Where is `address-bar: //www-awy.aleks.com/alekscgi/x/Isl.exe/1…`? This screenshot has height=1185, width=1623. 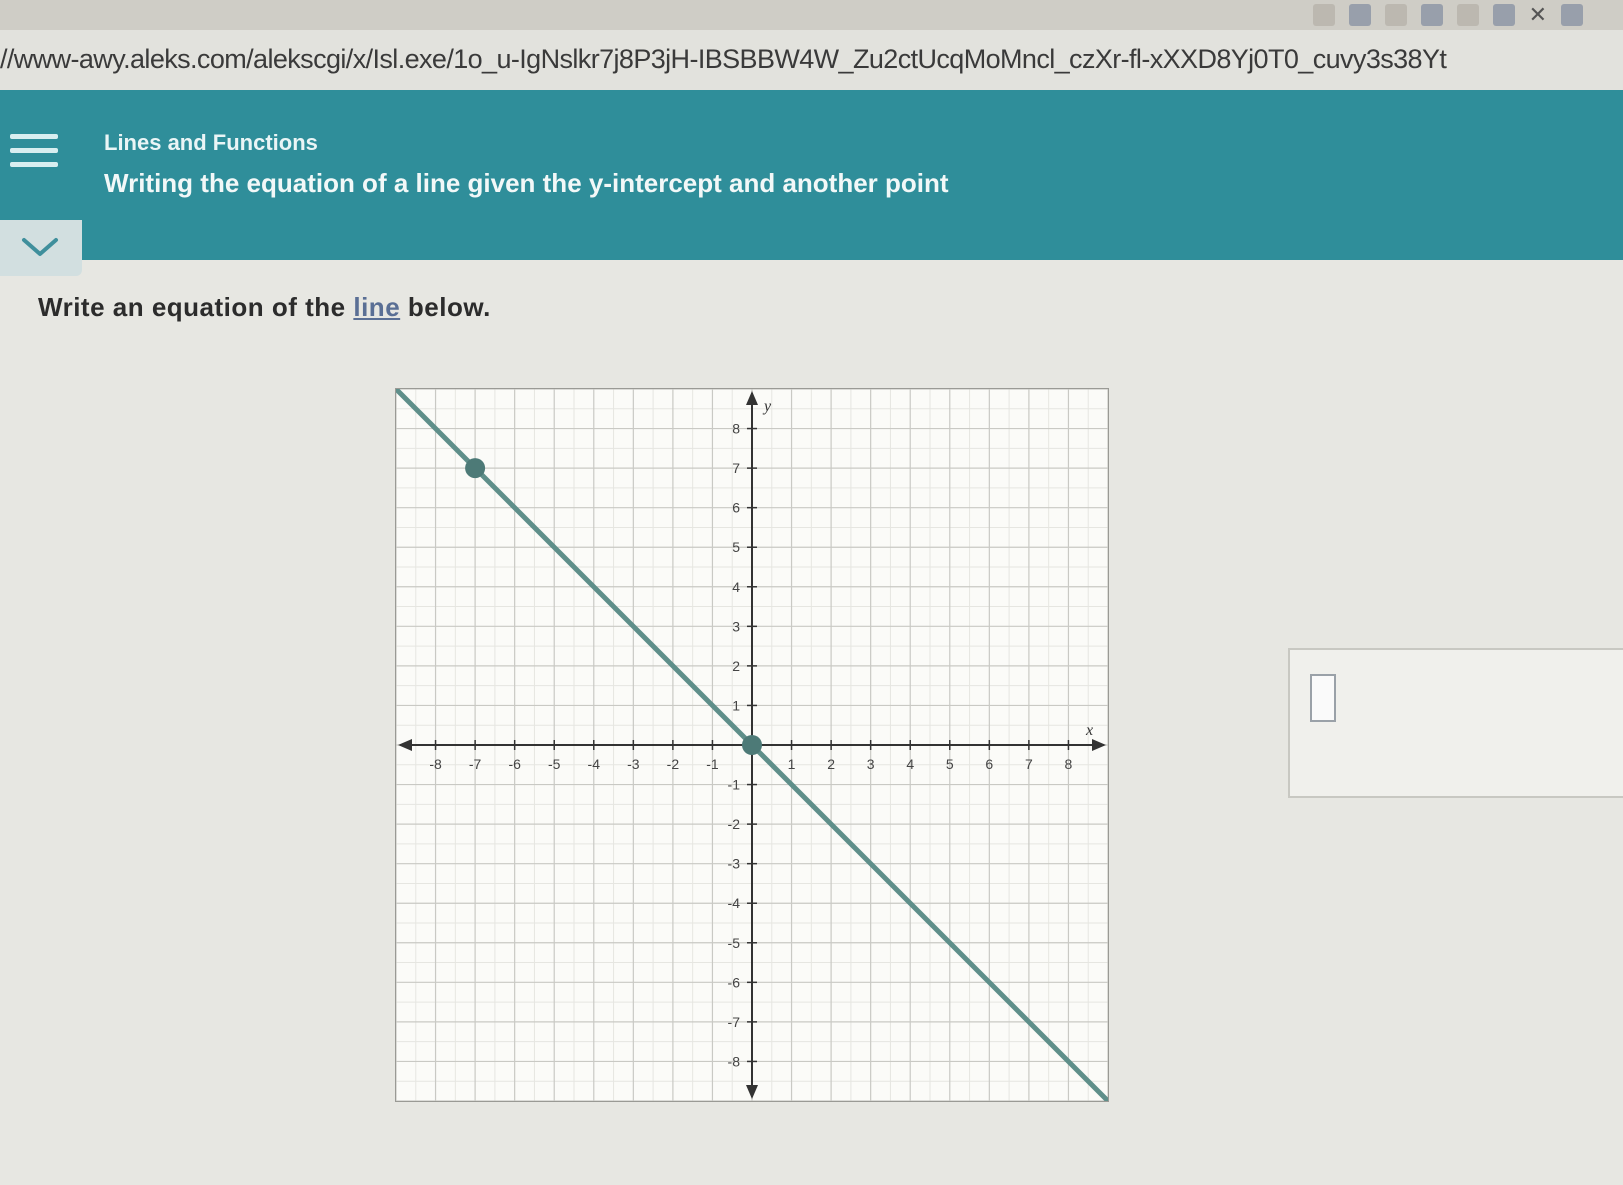 address-bar: //www-awy.aleks.com/alekscgi/x/Isl.exe/1… is located at coordinates (811, 60).